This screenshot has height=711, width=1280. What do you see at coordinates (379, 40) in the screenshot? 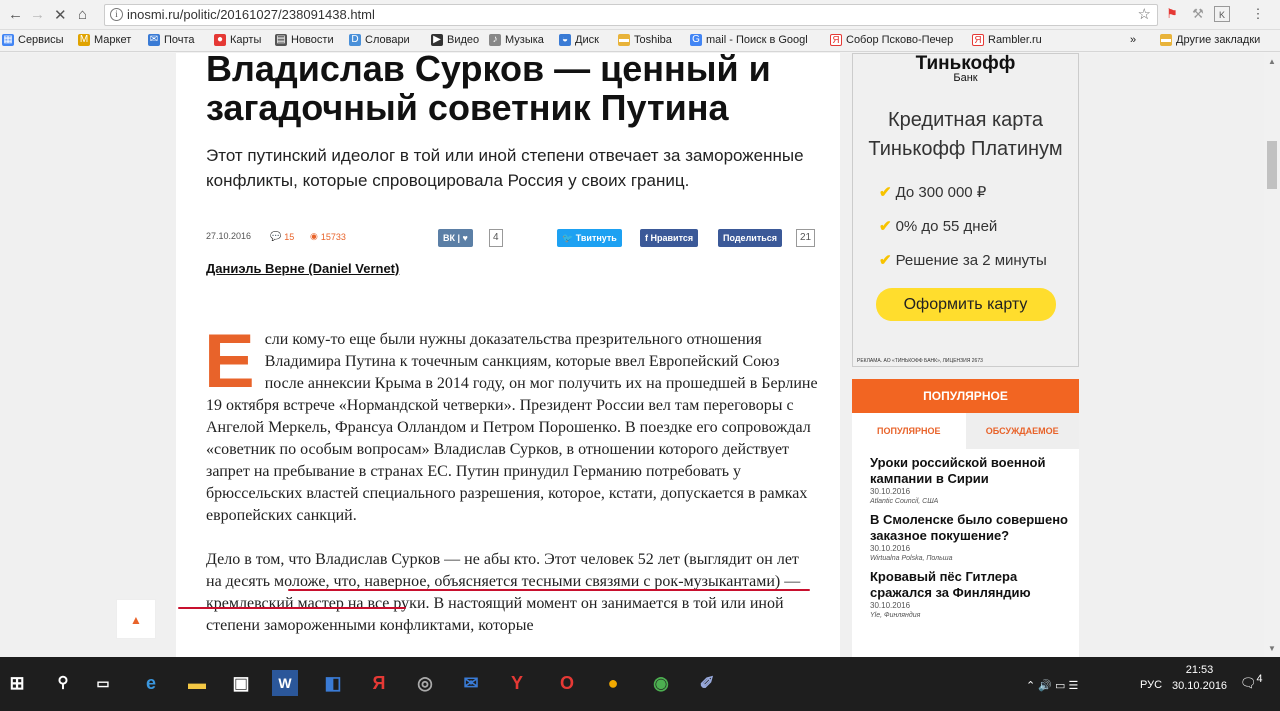
I see `bookmark-dictionaries: D Словари` at bounding box center [379, 40].